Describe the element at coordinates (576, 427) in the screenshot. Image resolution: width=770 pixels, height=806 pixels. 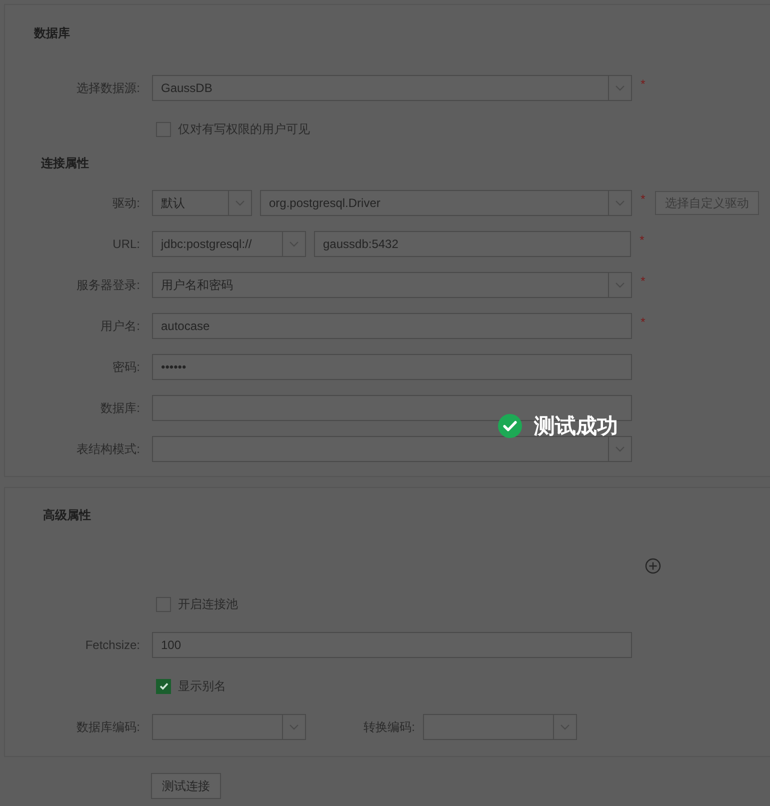
I see `toast-message: 测试成功` at that location.